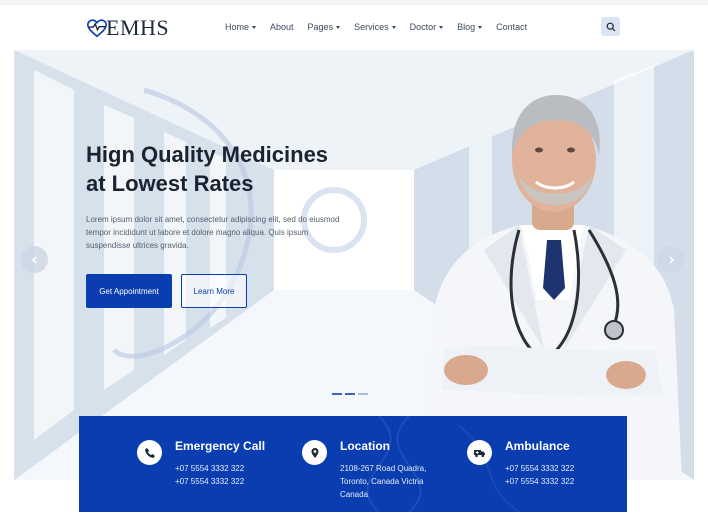  Describe the element at coordinates (170, 183) in the screenshot. I see `hero-title-line2: at Lowest Rates` at that location.